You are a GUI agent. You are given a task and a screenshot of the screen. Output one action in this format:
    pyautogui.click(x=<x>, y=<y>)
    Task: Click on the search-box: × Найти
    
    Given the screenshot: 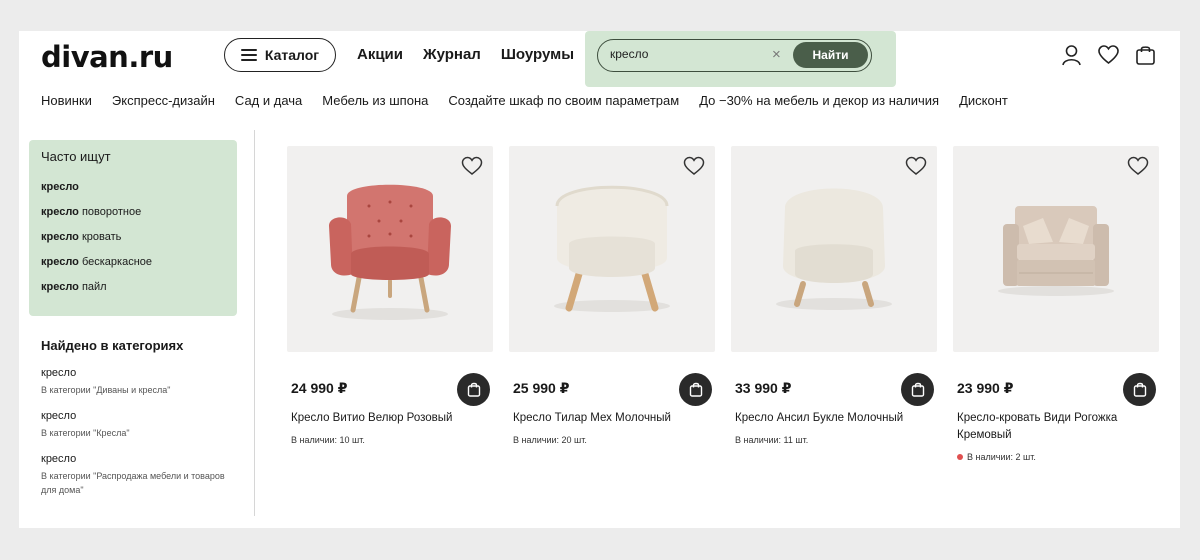 What is the action you would take?
    pyautogui.click(x=734, y=55)
    